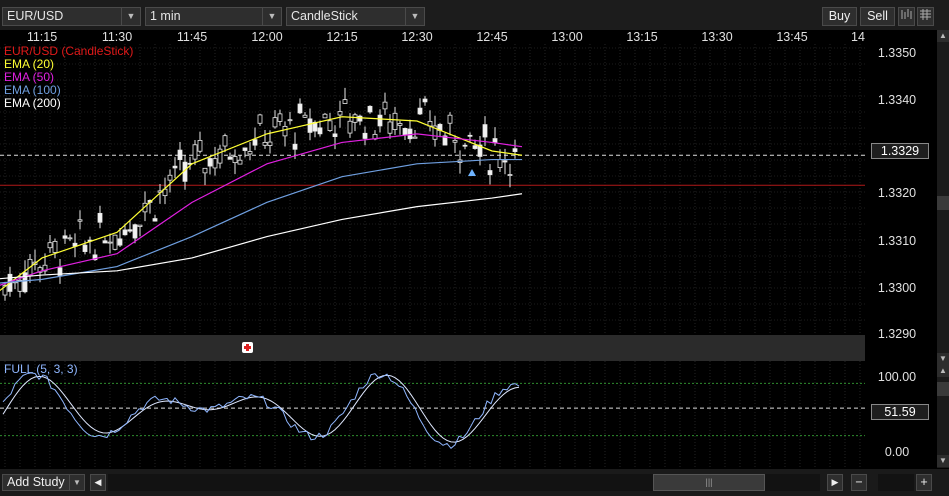  I want to click on price-tick: 1.3310, so click(897, 241).